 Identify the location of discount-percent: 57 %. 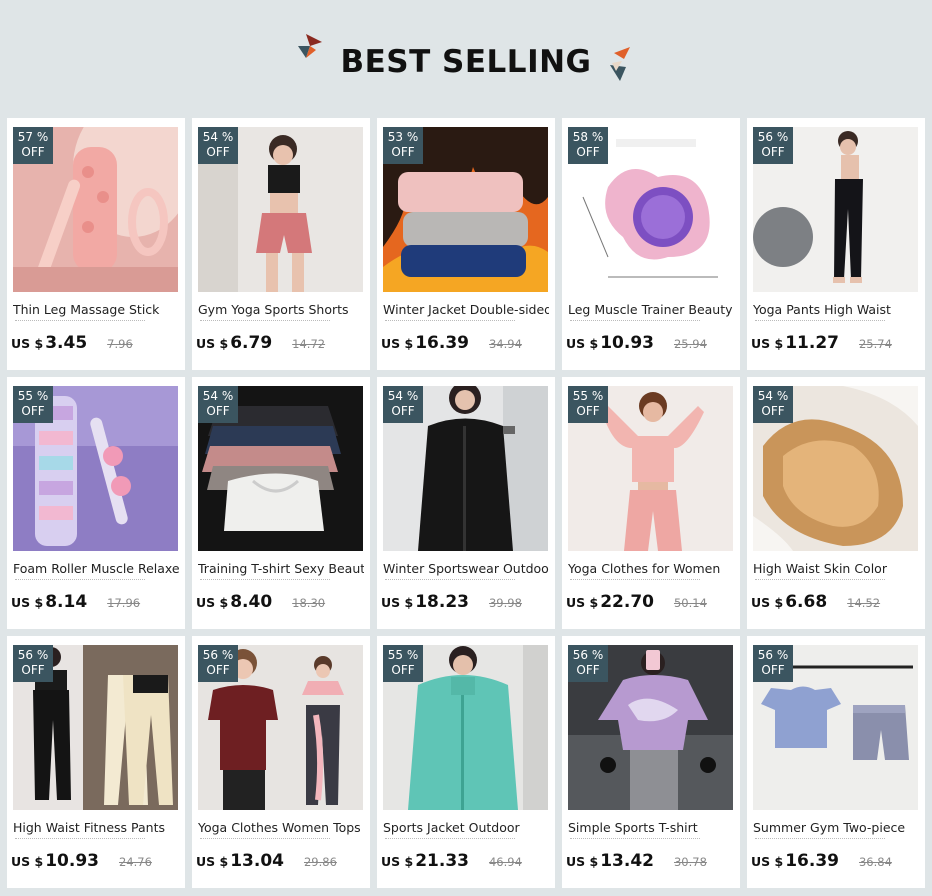
(33, 137).